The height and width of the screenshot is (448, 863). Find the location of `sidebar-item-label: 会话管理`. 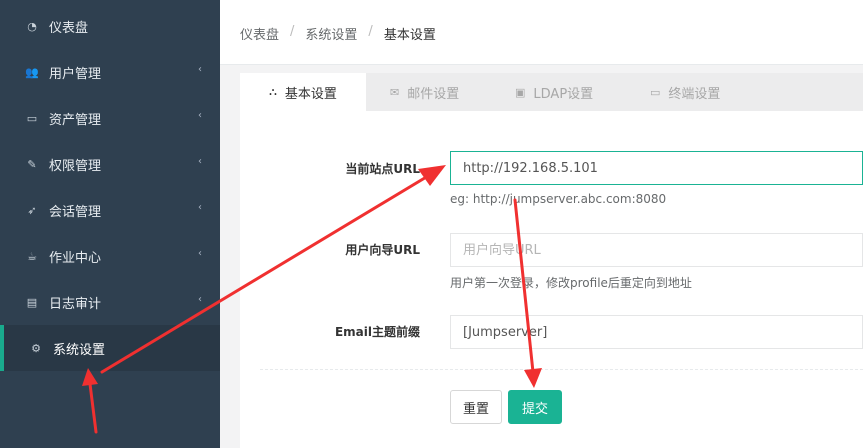

sidebar-item-label: 会话管理 is located at coordinates (75, 212).